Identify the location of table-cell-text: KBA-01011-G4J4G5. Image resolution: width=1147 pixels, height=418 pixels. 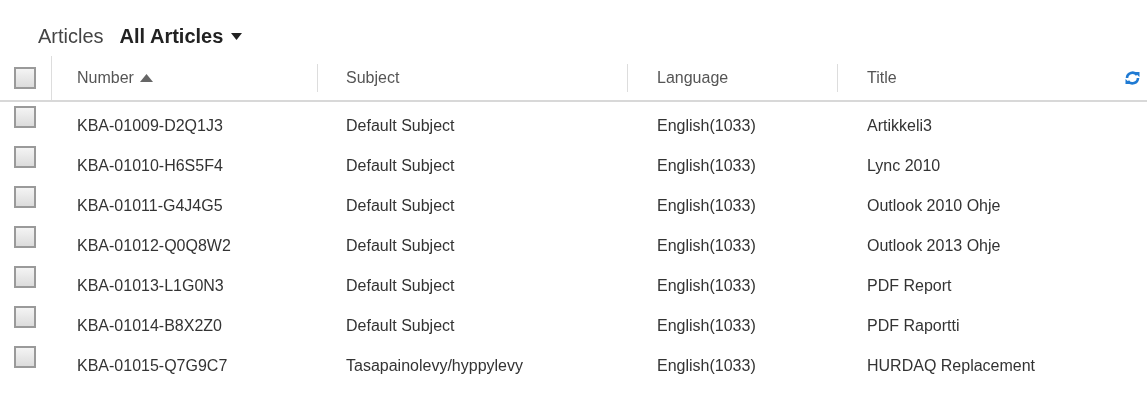
(149, 206).